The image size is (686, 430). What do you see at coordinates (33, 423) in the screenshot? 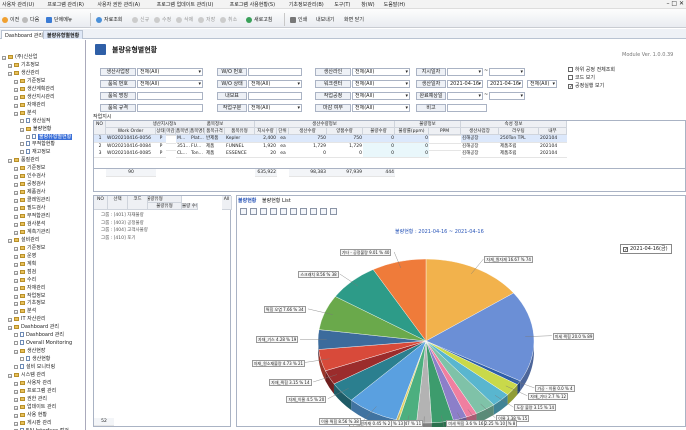
I see `tree-node: − 게시판 관리` at bounding box center [33, 423].